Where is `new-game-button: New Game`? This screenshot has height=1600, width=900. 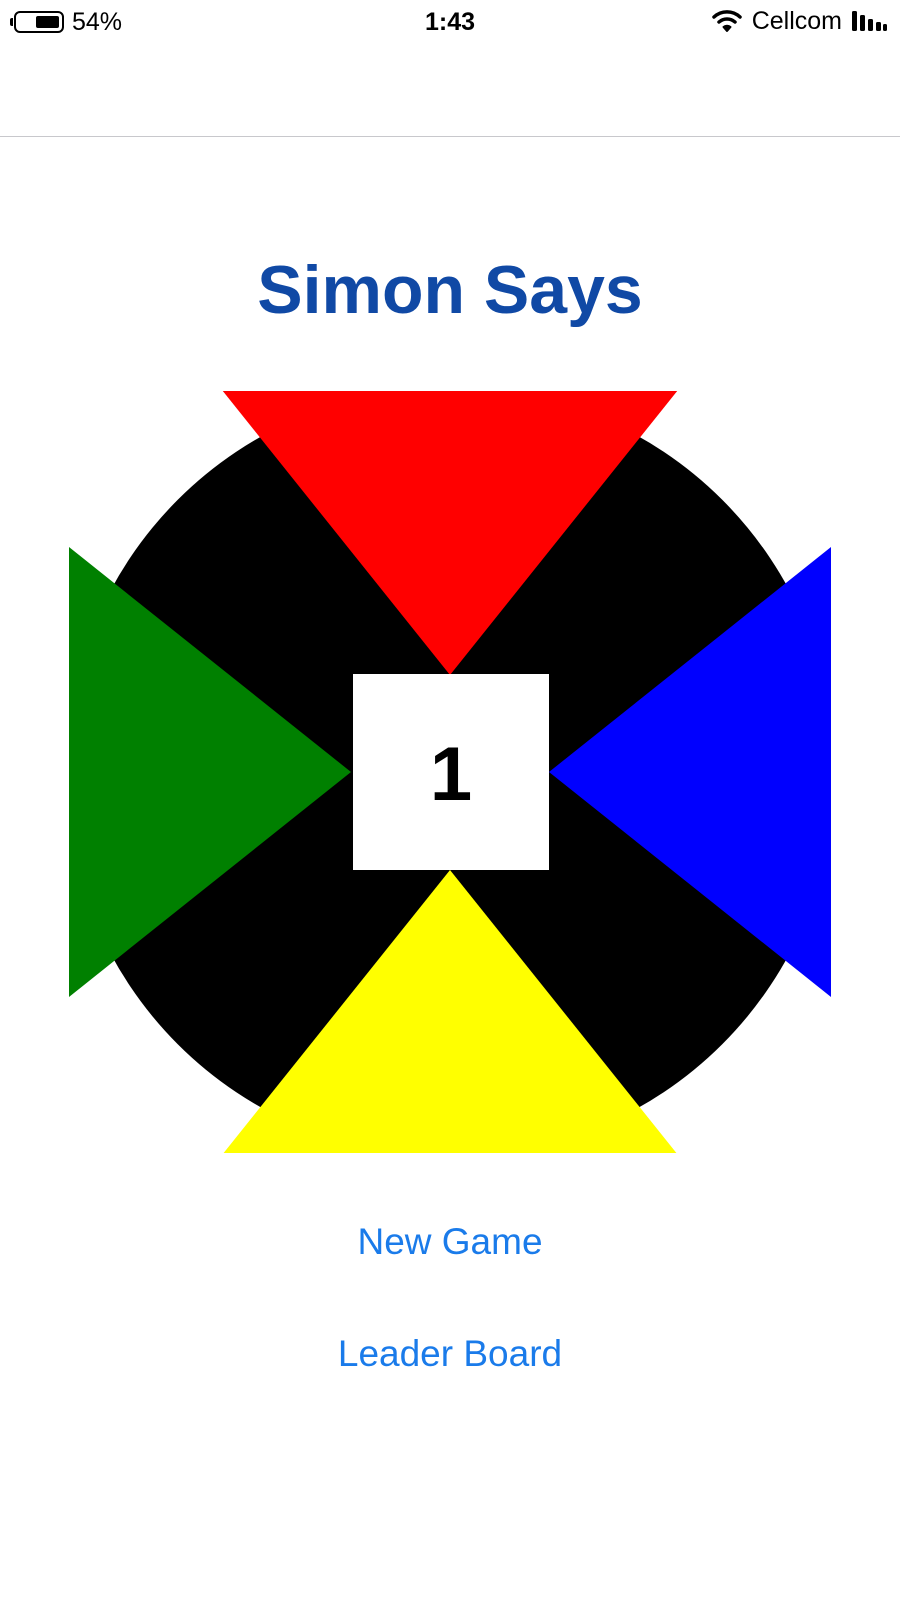 new-game-button: New Game is located at coordinates (450, 1242).